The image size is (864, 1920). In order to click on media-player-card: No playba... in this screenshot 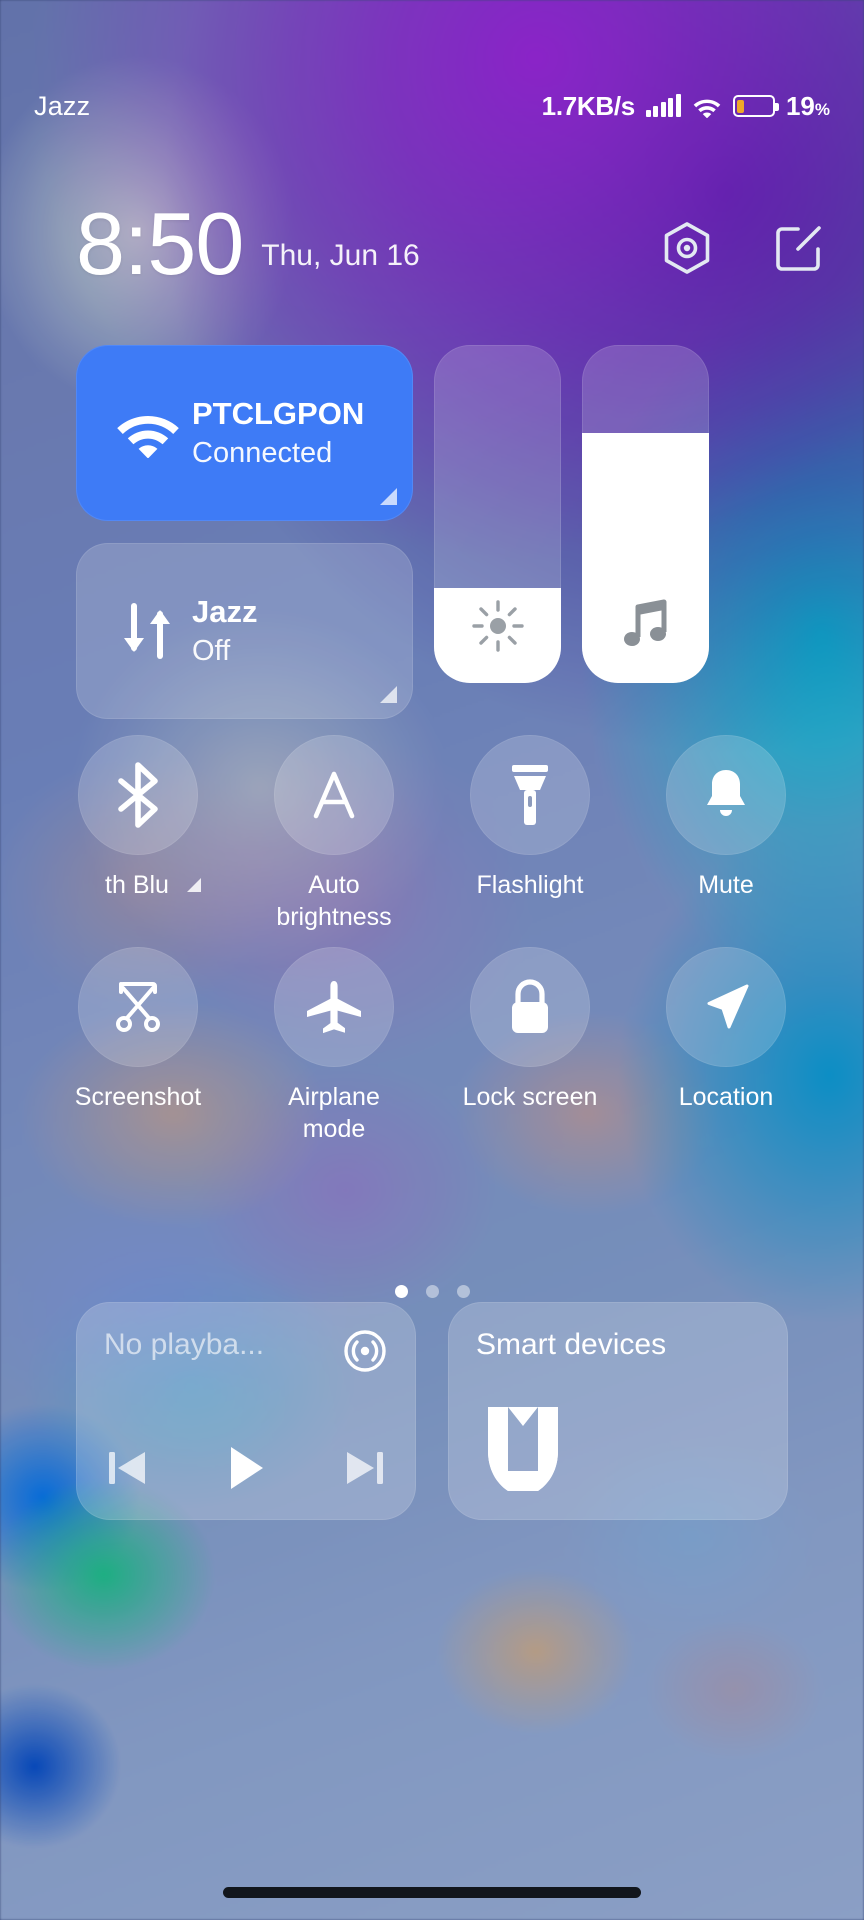, I will do `click(246, 1411)`.